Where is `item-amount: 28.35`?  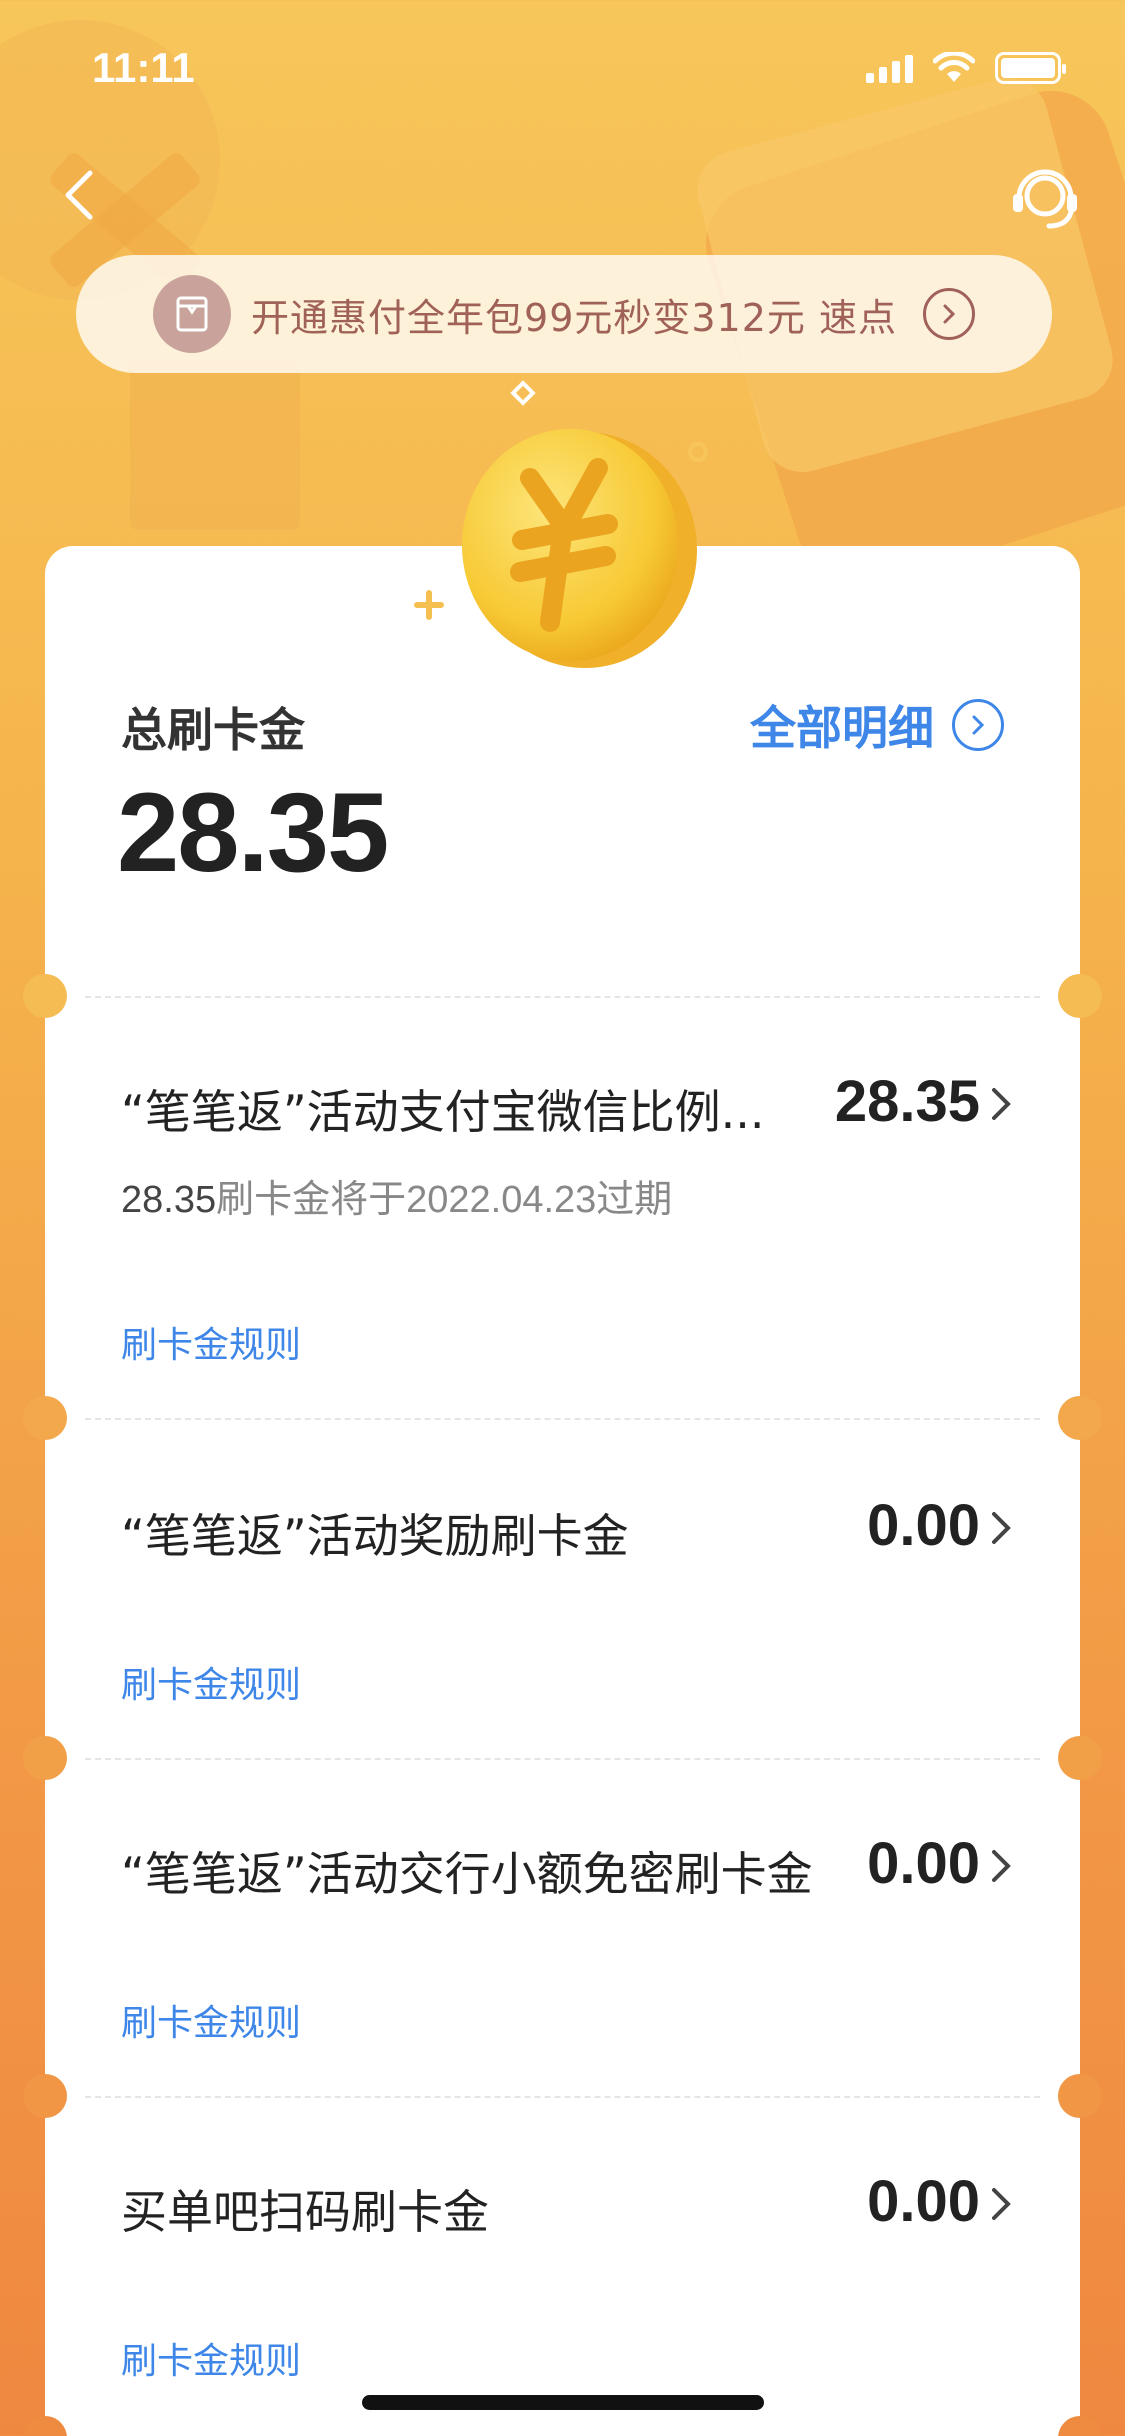
item-amount: 28.35 is located at coordinates (907, 1101).